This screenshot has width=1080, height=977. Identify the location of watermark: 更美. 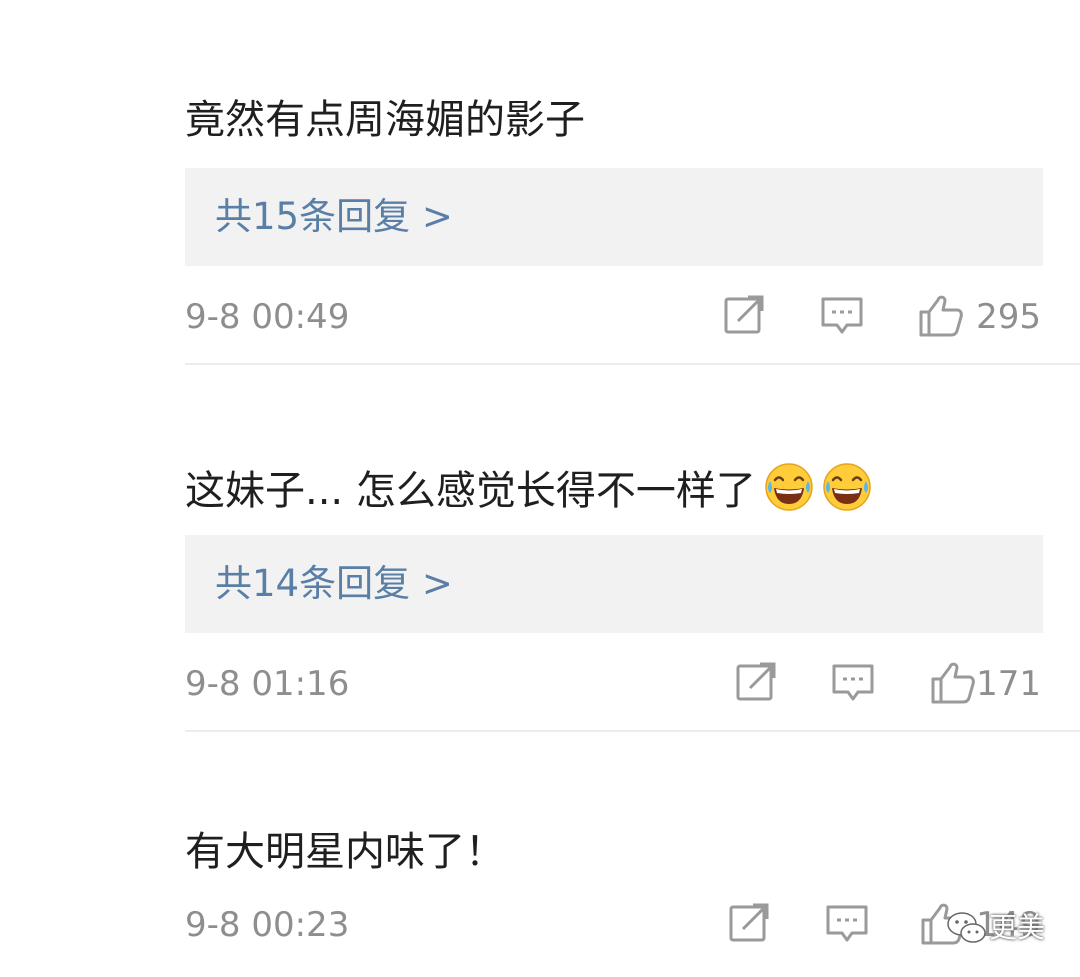
(1005, 929).